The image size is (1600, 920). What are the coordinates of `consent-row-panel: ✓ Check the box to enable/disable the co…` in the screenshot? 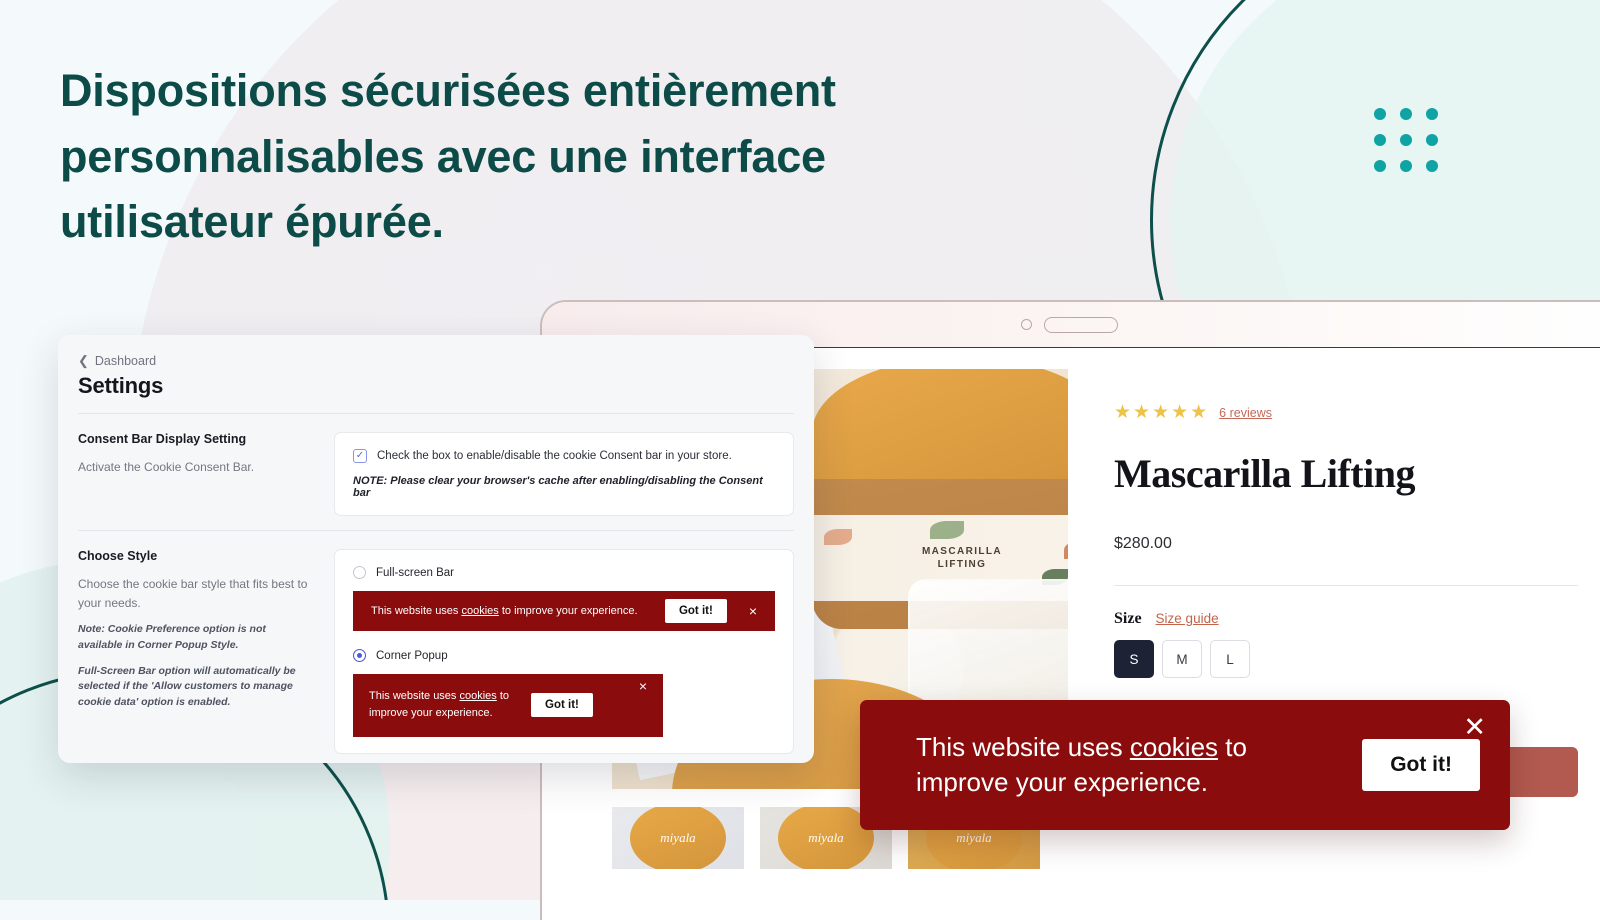 It's located at (564, 474).